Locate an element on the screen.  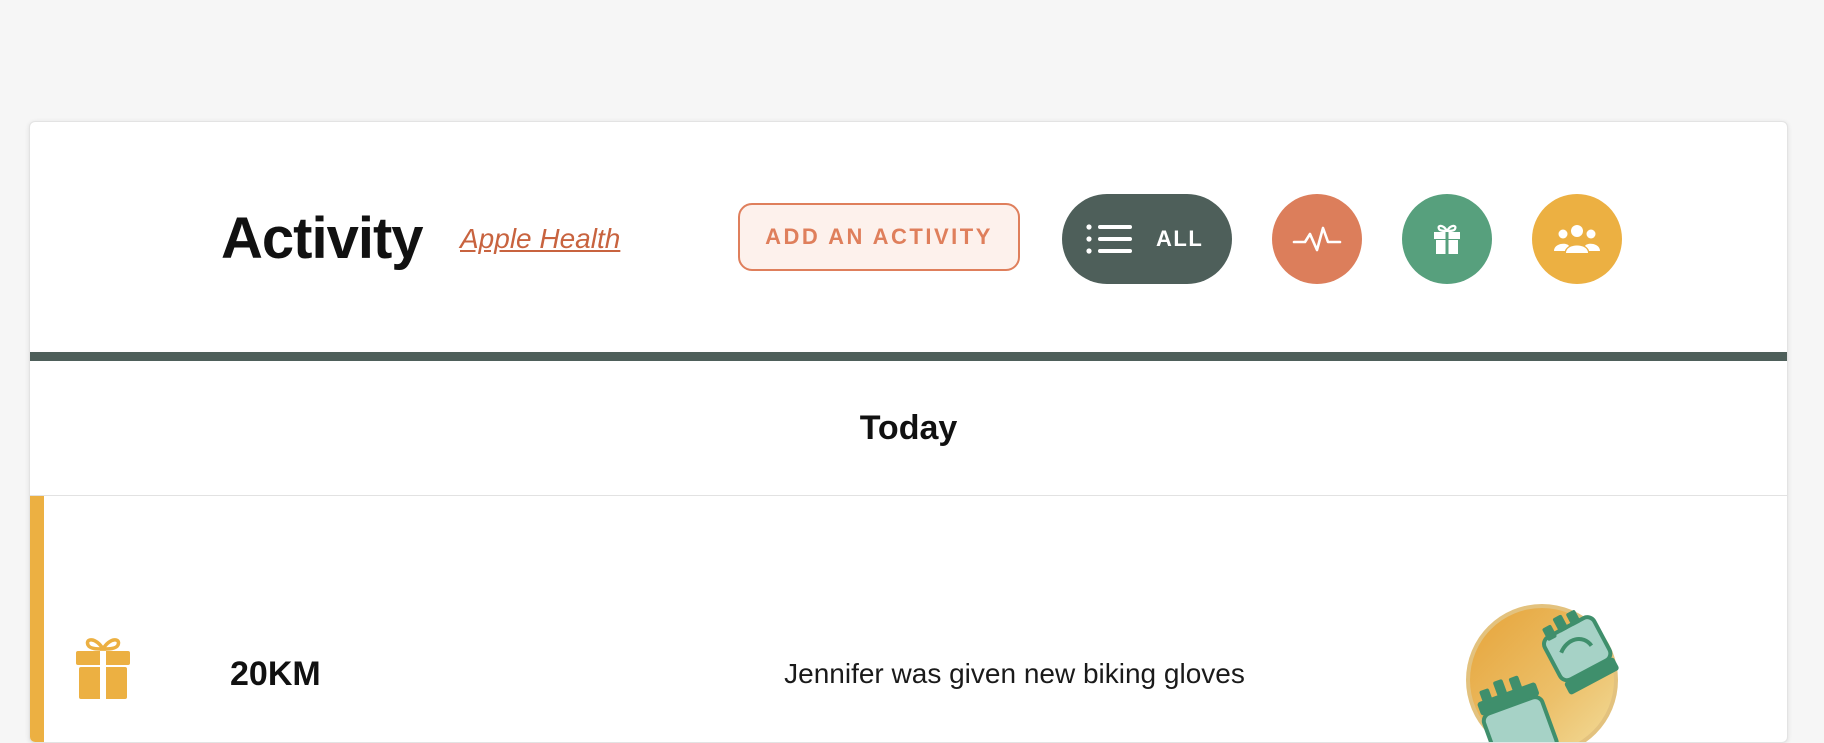
filter-activity-button is located at coordinates (1317, 239).